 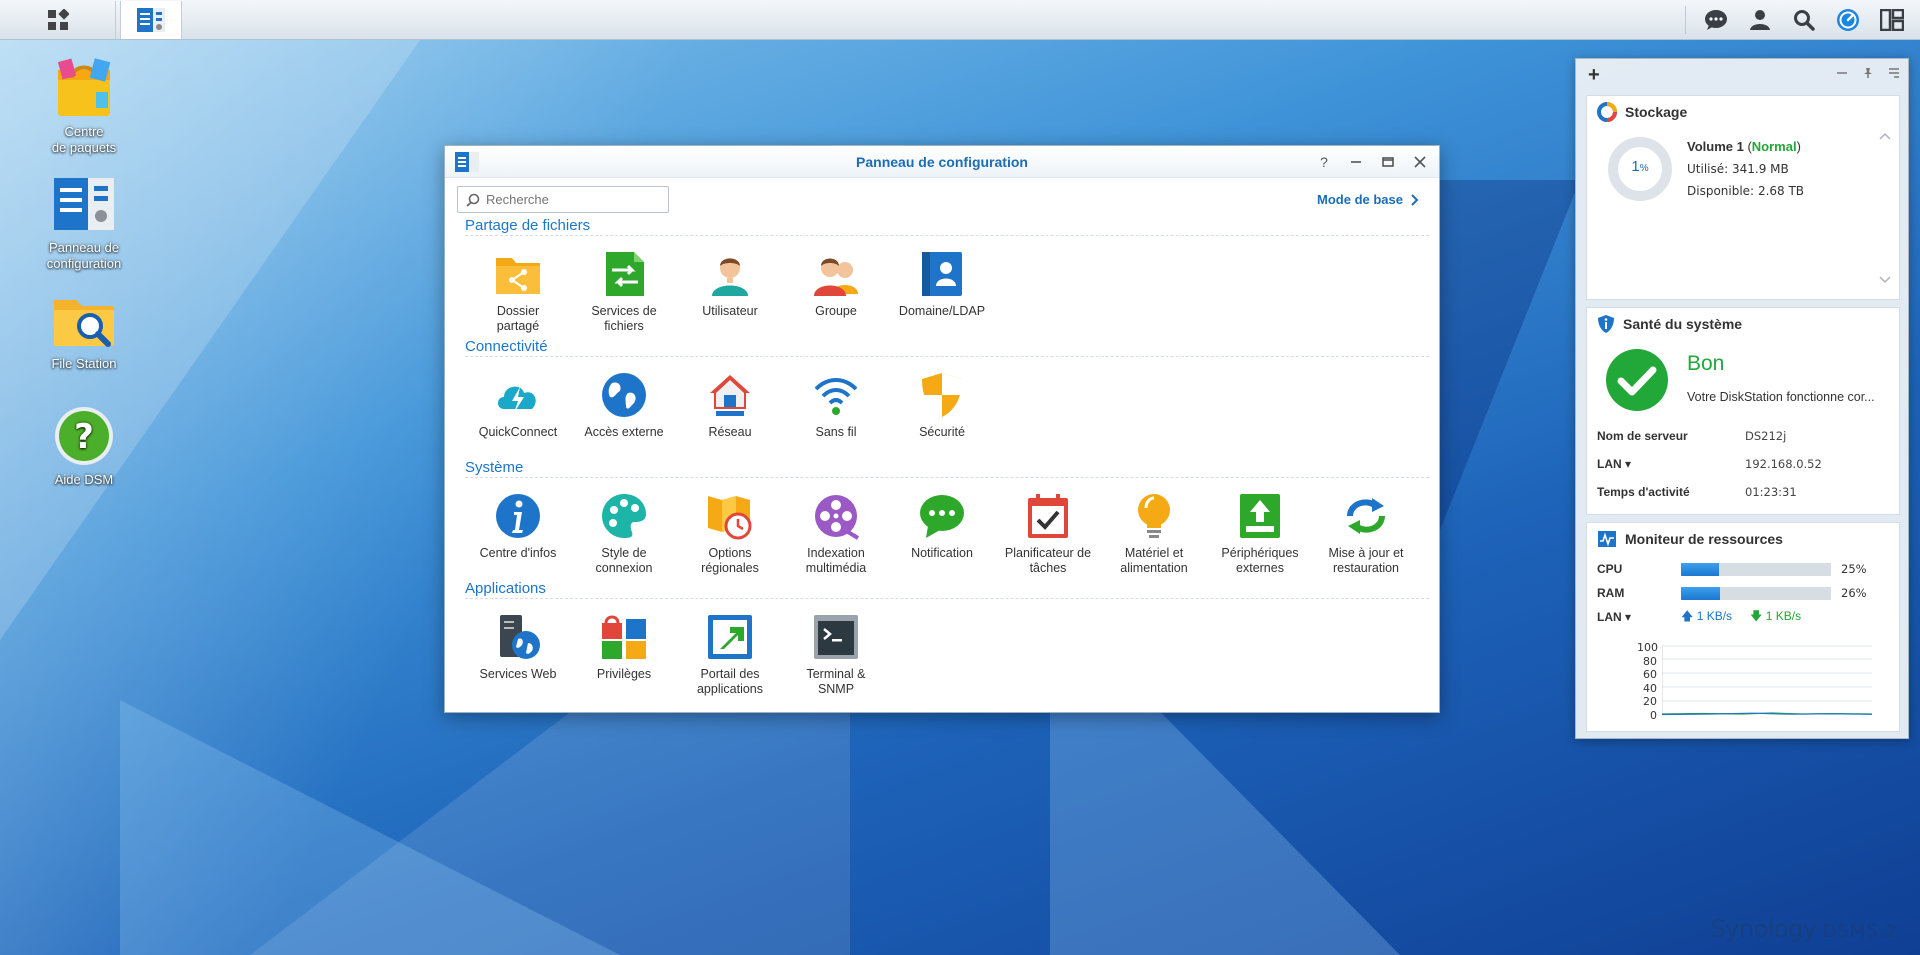 I want to click on server-name-label: Nom de serveur, so click(x=1642, y=436).